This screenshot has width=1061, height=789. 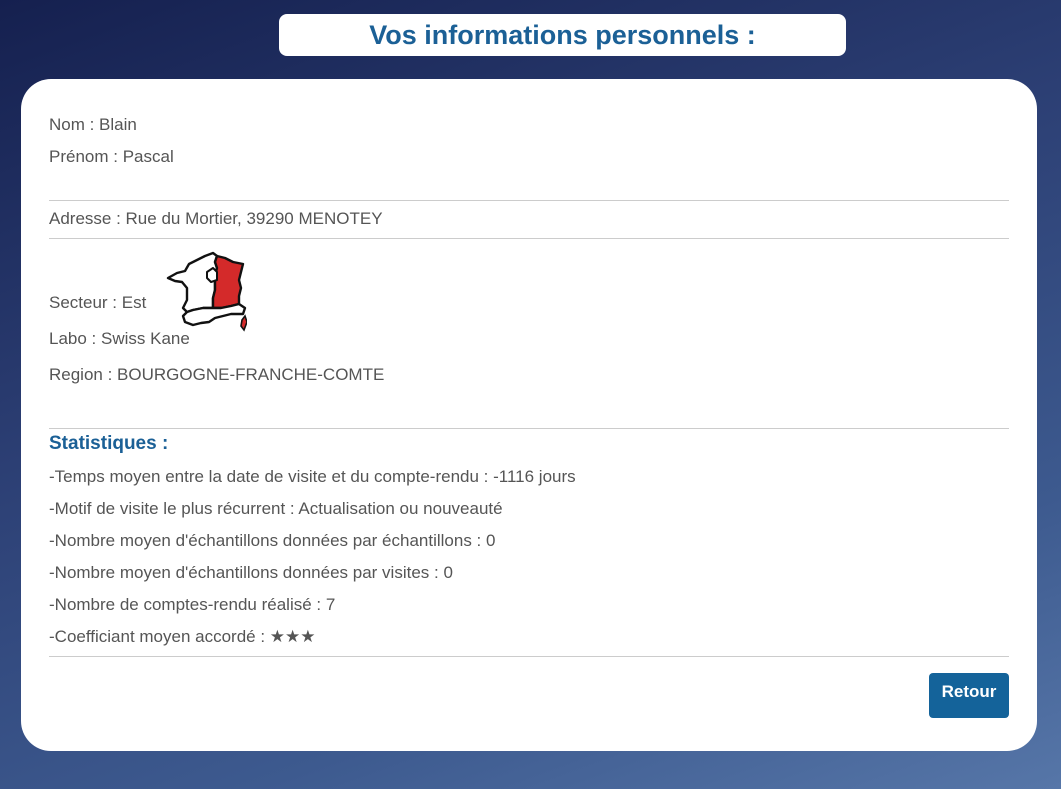 What do you see at coordinates (182, 636) in the screenshot?
I see `stat-line-coefficient: -Coefficiant moyen accordé : ★★★` at bounding box center [182, 636].